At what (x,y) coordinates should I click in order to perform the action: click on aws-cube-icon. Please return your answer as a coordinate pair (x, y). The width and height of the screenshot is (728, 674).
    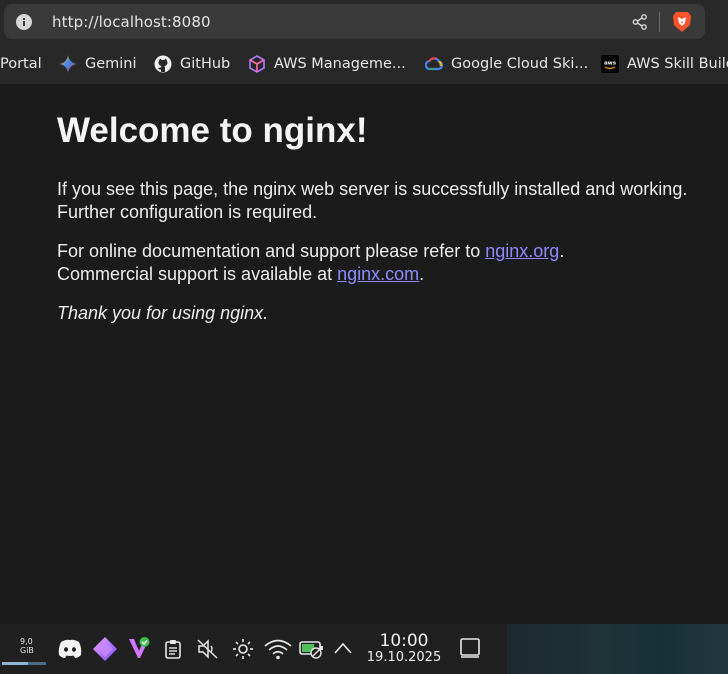
    Looking at the image, I should click on (257, 64).